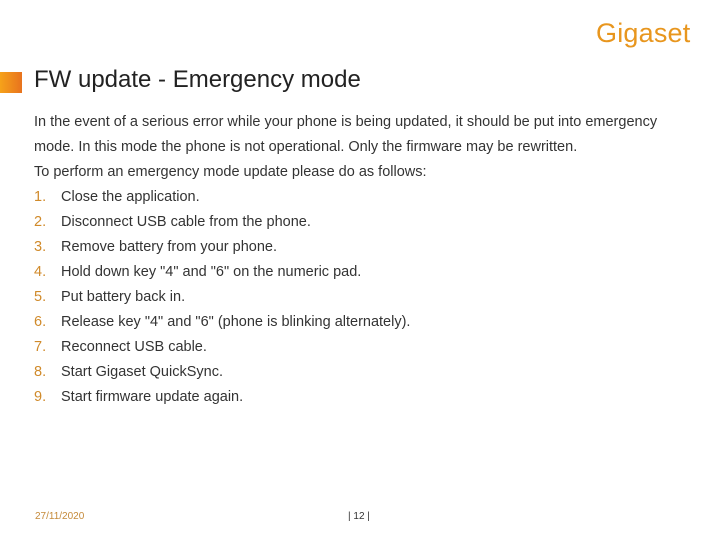  Describe the element at coordinates (354, 197) in the screenshot. I see `list-item: 1. Close the application.` at that location.